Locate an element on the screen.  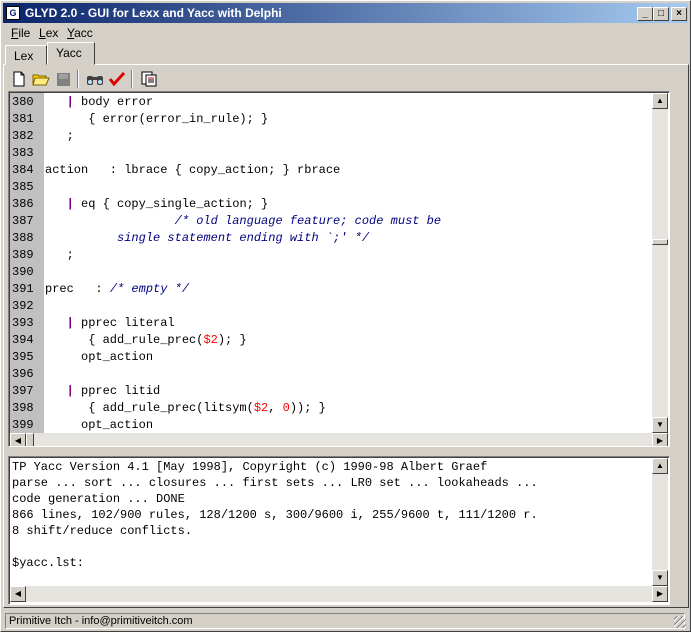
toolbar is located at coordinates (342, 79).